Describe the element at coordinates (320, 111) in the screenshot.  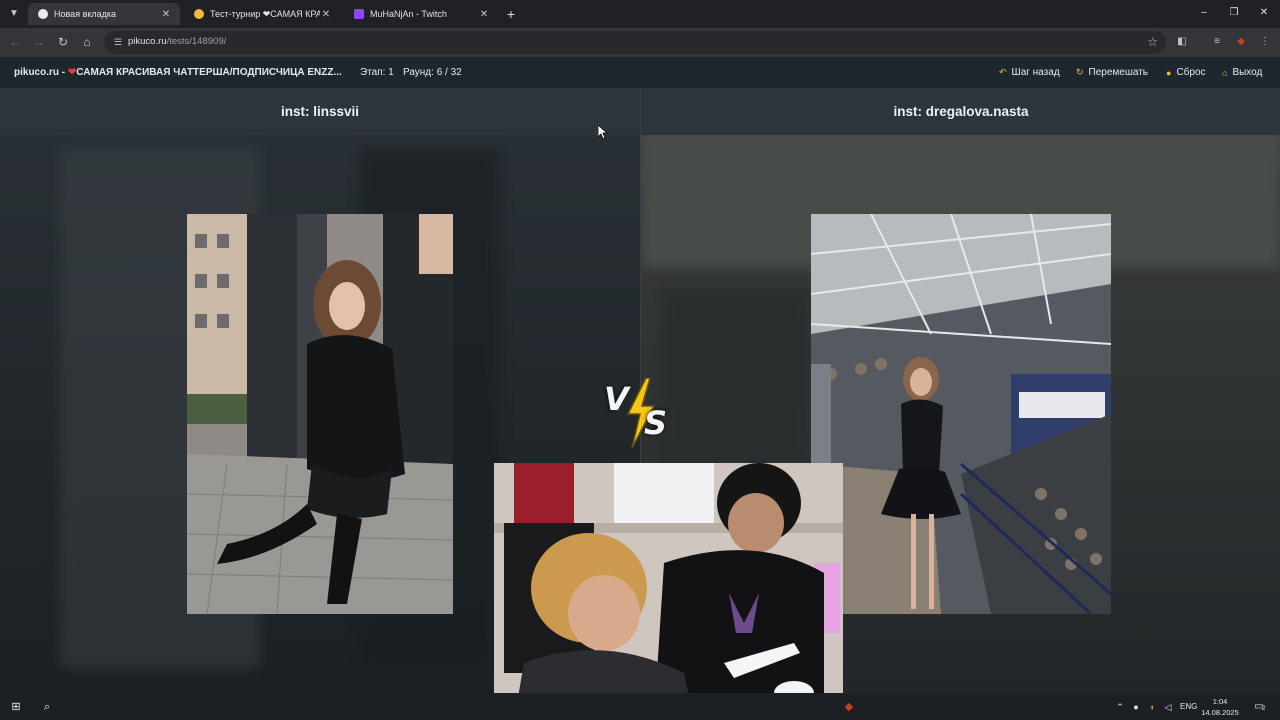
I see `contestant-left-name: inst: linssvii` at that location.